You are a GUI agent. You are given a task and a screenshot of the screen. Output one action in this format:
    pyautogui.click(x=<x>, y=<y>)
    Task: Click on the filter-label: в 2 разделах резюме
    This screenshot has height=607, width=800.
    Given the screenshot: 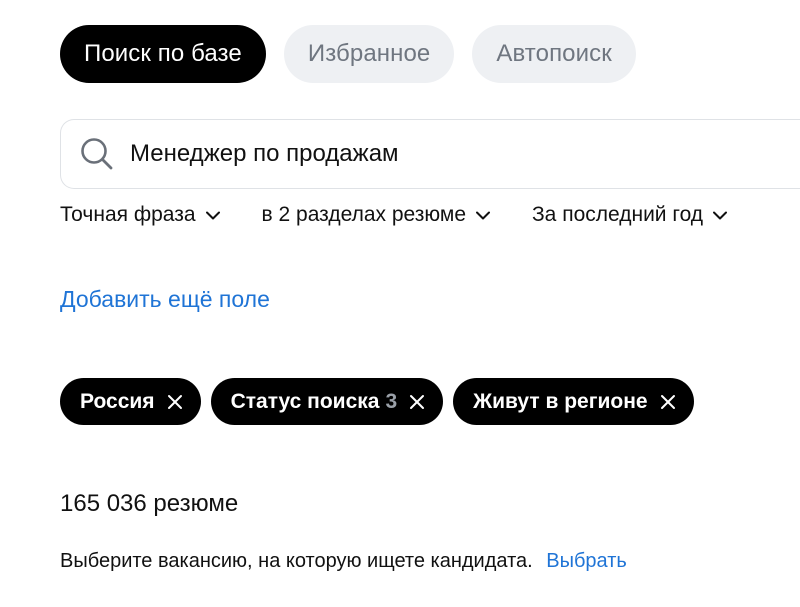 What is the action you would take?
    pyautogui.click(x=363, y=214)
    